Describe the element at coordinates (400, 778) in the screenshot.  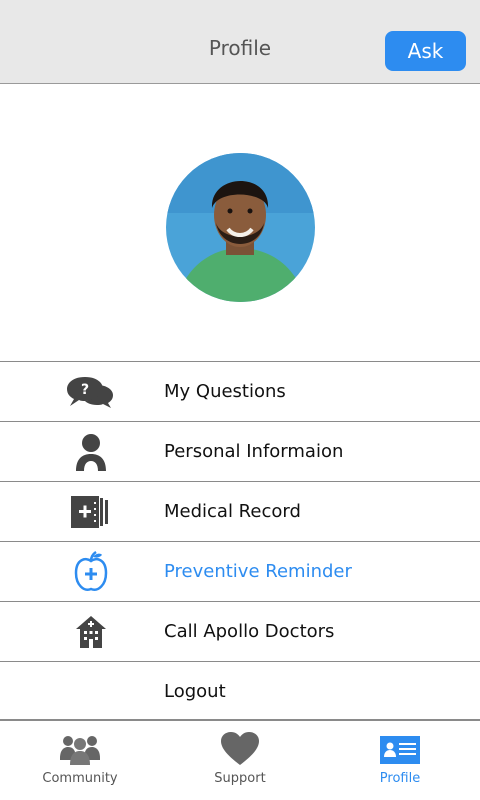
I see `tab-label: Profile` at that location.